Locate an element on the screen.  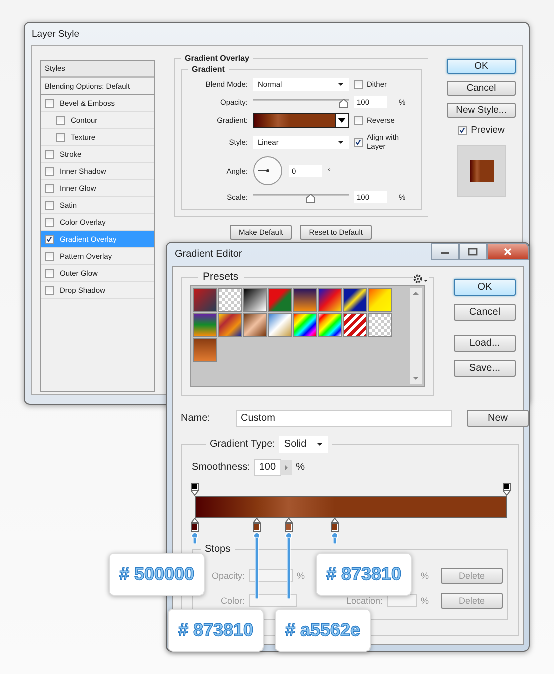
group-title: Gradient is located at coordinates (208, 69).